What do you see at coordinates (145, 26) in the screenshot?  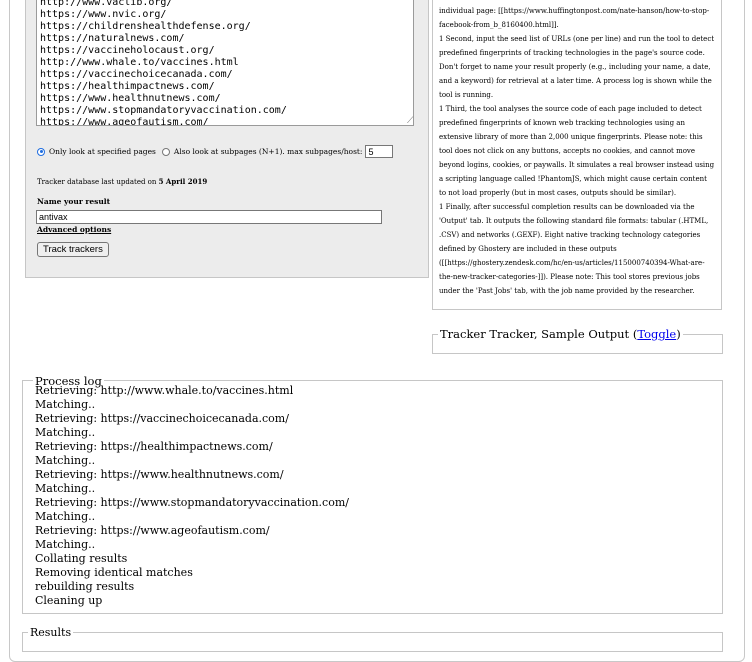 I see `url-list-line: https://childrenshealthdefense.org/` at bounding box center [145, 26].